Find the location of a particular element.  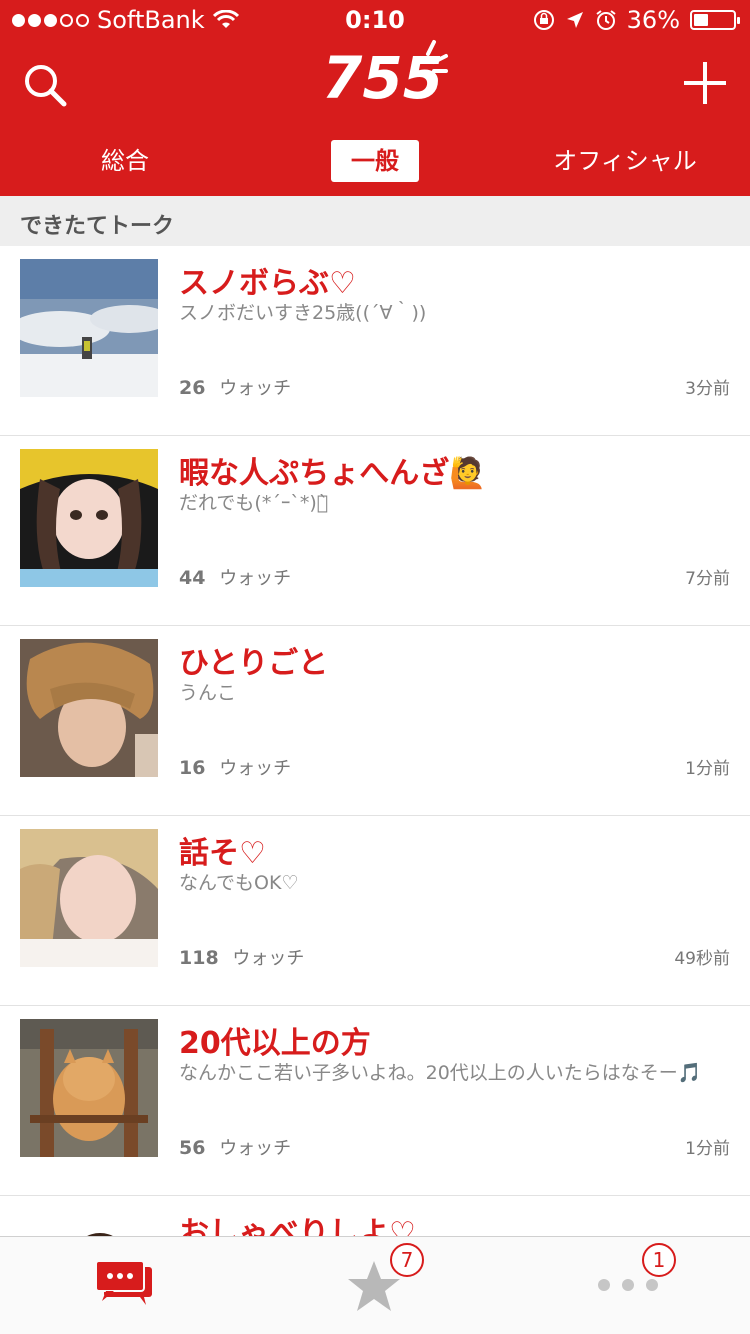

tab-talks is located at coordinates (130, 1285).